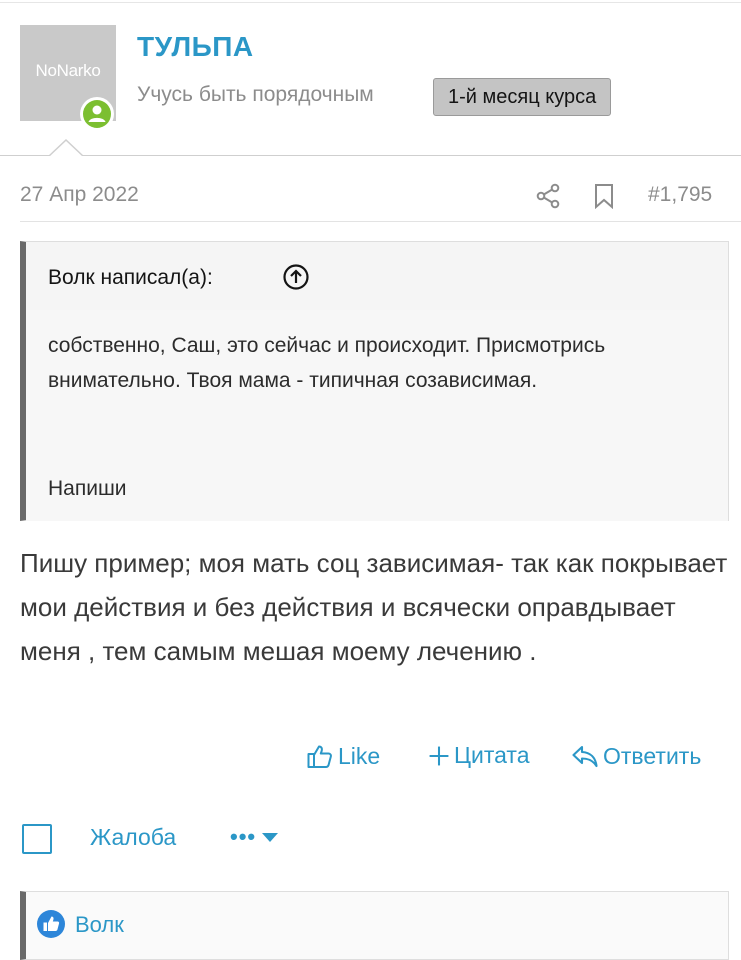 The width and height of the screenshot is (741, 960). I want to click on post-number: #1,795, so click(680, 195).